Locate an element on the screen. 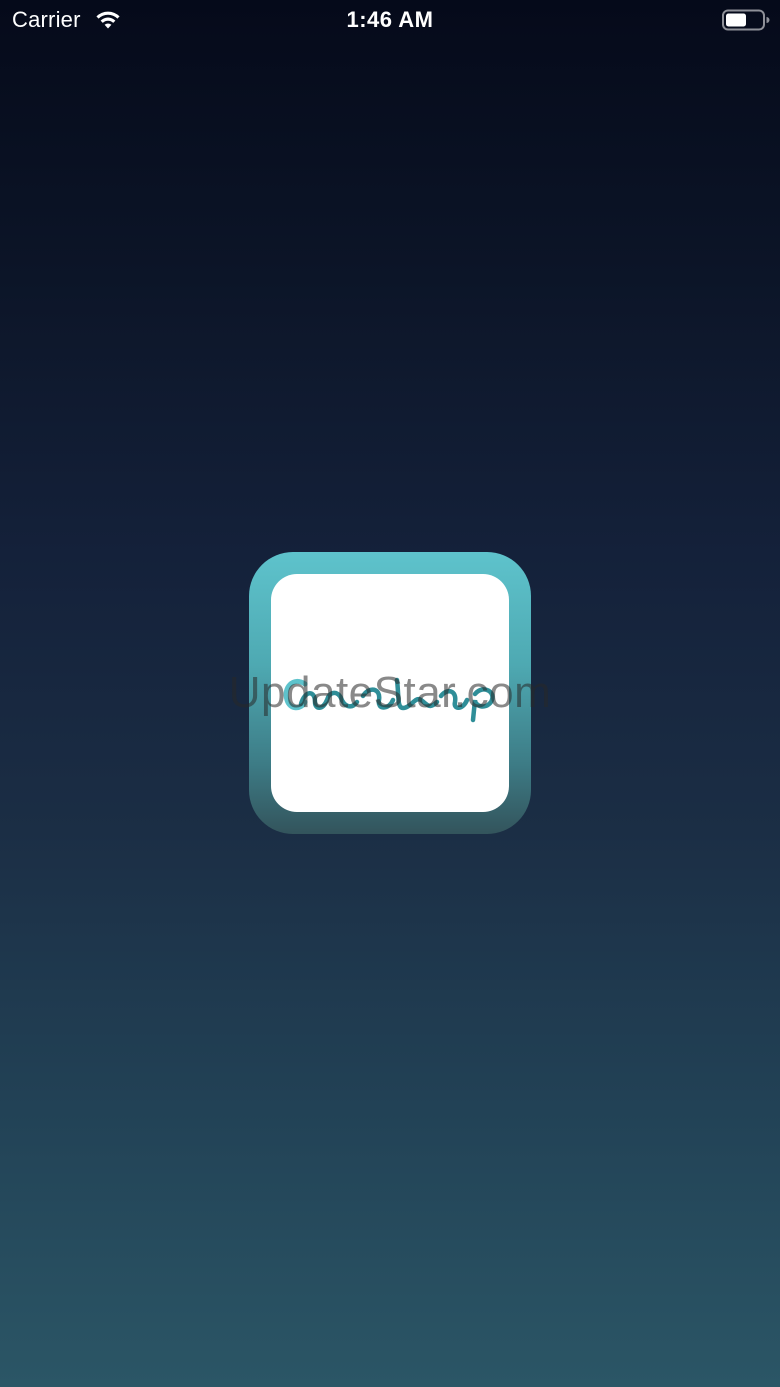  app-logo-icon is located at coordinates (390, 693).